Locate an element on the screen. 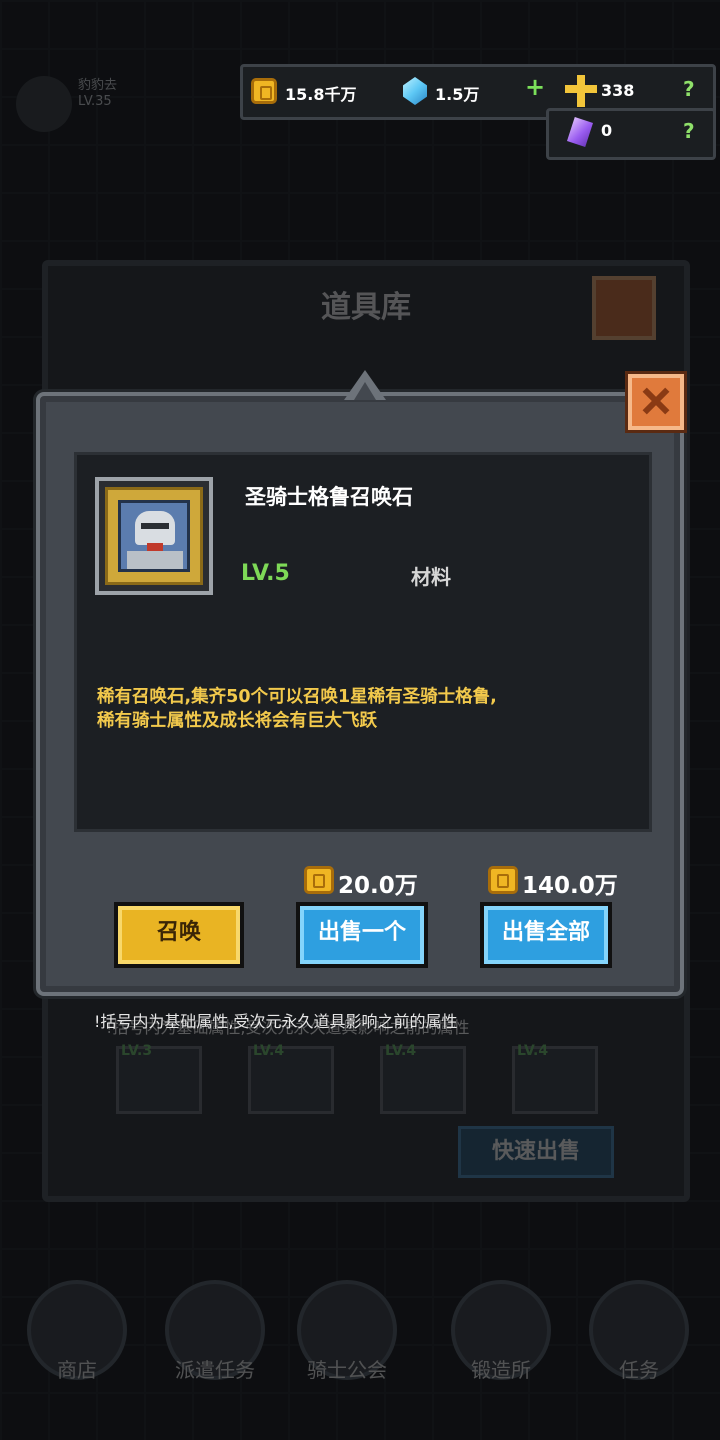 This screenshot has height=1440, width=720. item-description-line: 稀有骑士属性及成长将会有巨大飞跃 is located at coordinates (237, 721).